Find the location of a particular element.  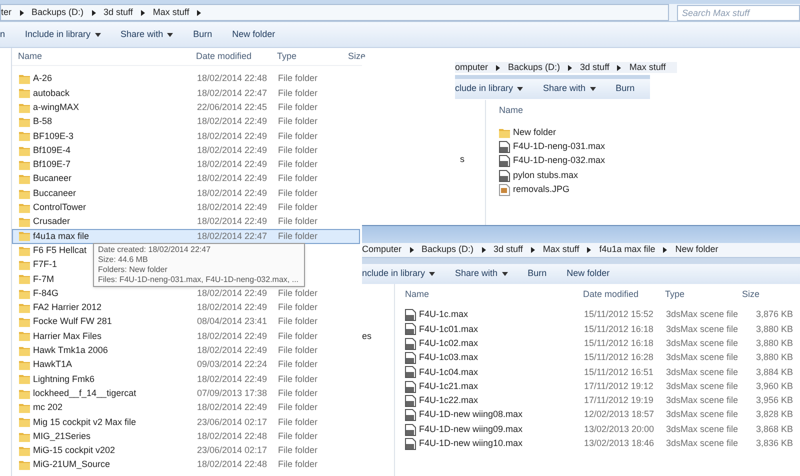

file-name: Bf109E-7 is located at coordinates (52, 164).